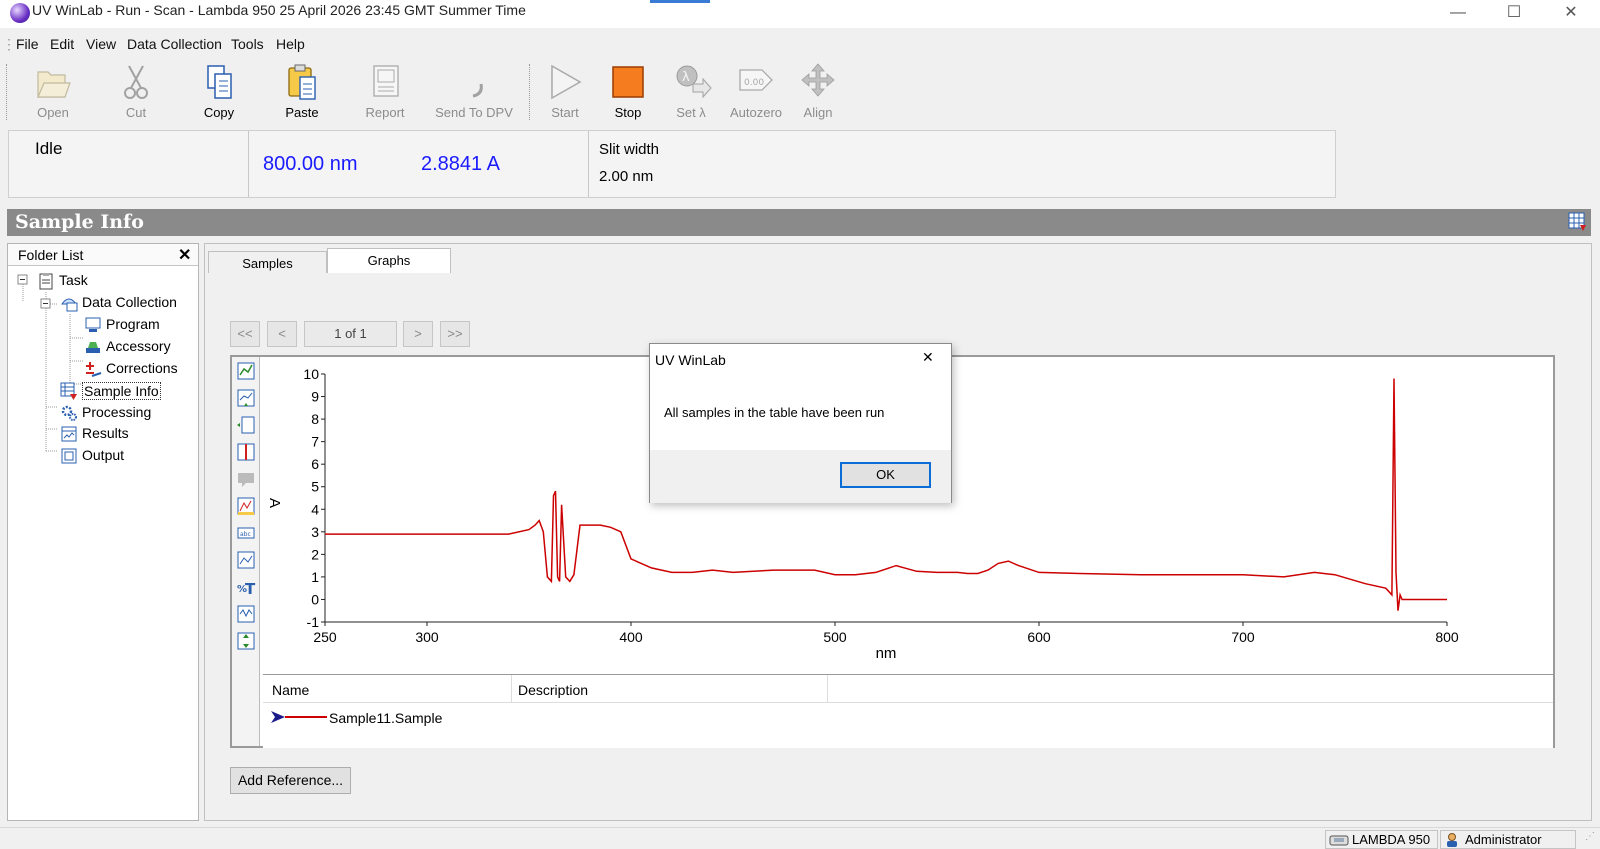 This screenshot has height=849, width=1600. What do you see at coordinates (418, 334) in the screenshot?
I see `next-page-button: >` at bounding box center [418, 334].